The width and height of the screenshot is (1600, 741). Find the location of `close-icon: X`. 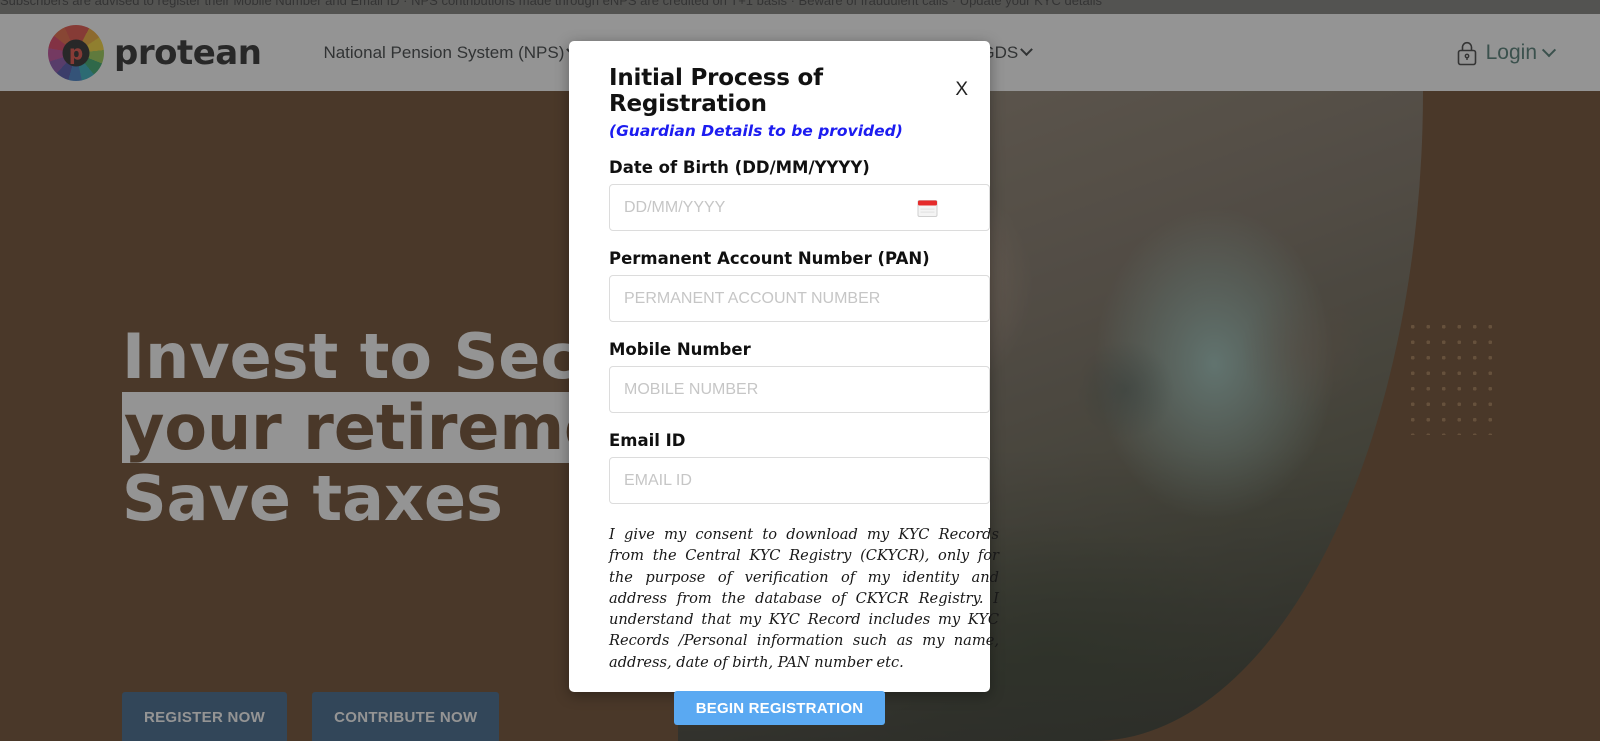

close-icon: X is located at coordinates (961, 89).